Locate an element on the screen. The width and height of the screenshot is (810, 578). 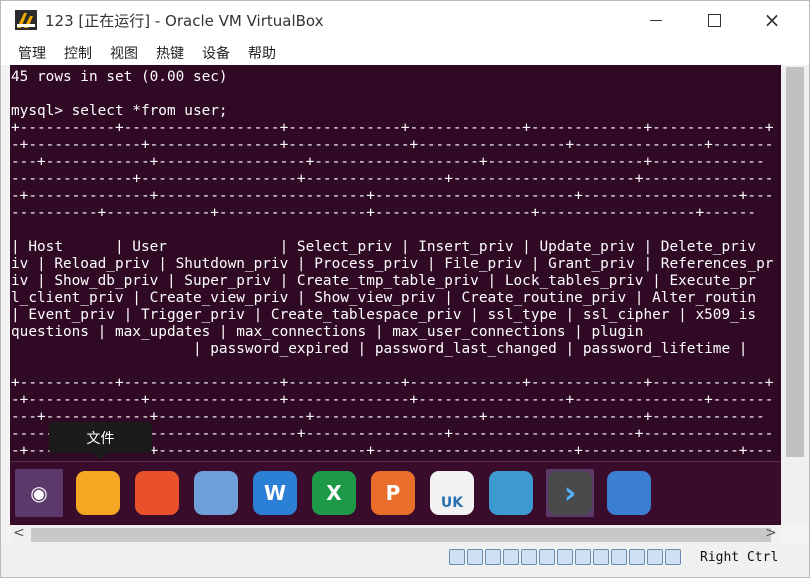
impress-icon: P is located at coordinates (393, 493).